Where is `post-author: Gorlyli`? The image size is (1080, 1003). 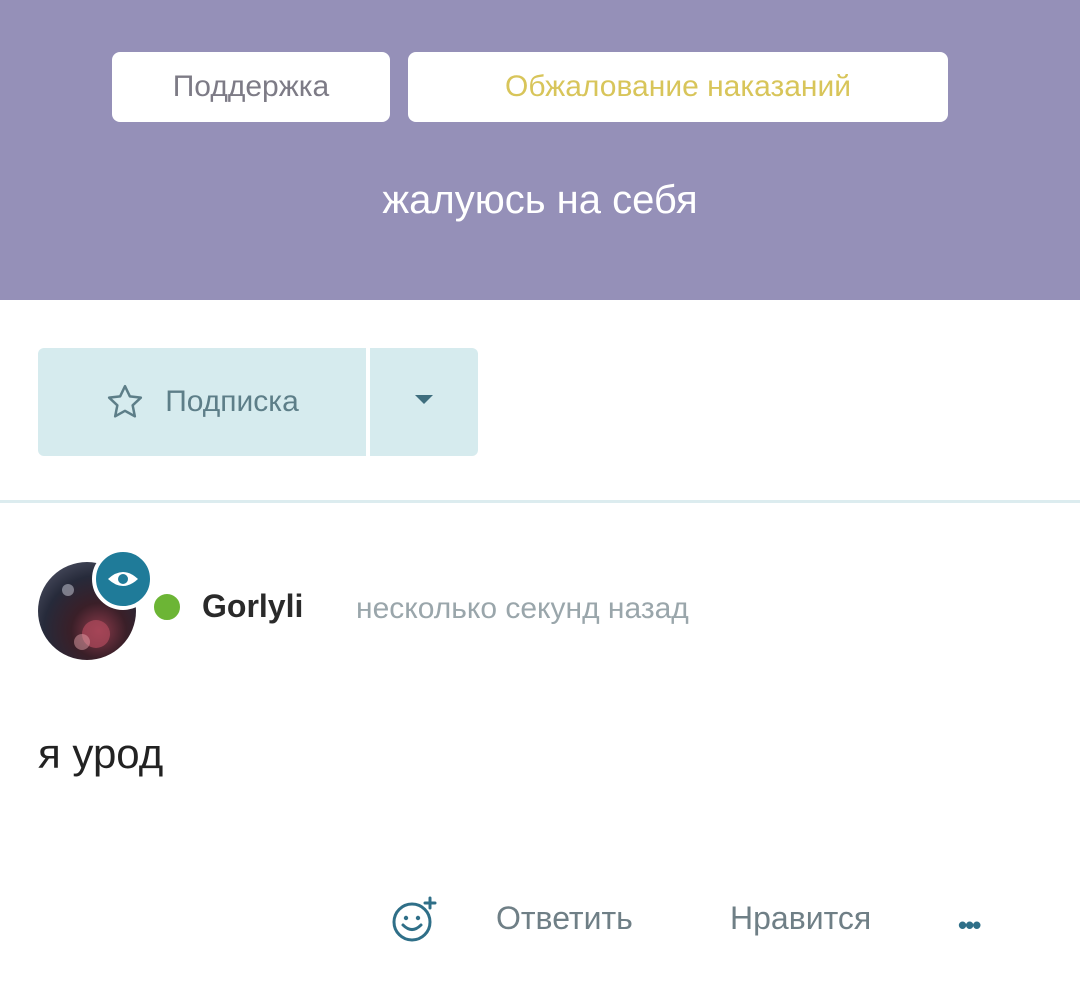
post-author: Gorlyli is located at coordinates (252, 606).